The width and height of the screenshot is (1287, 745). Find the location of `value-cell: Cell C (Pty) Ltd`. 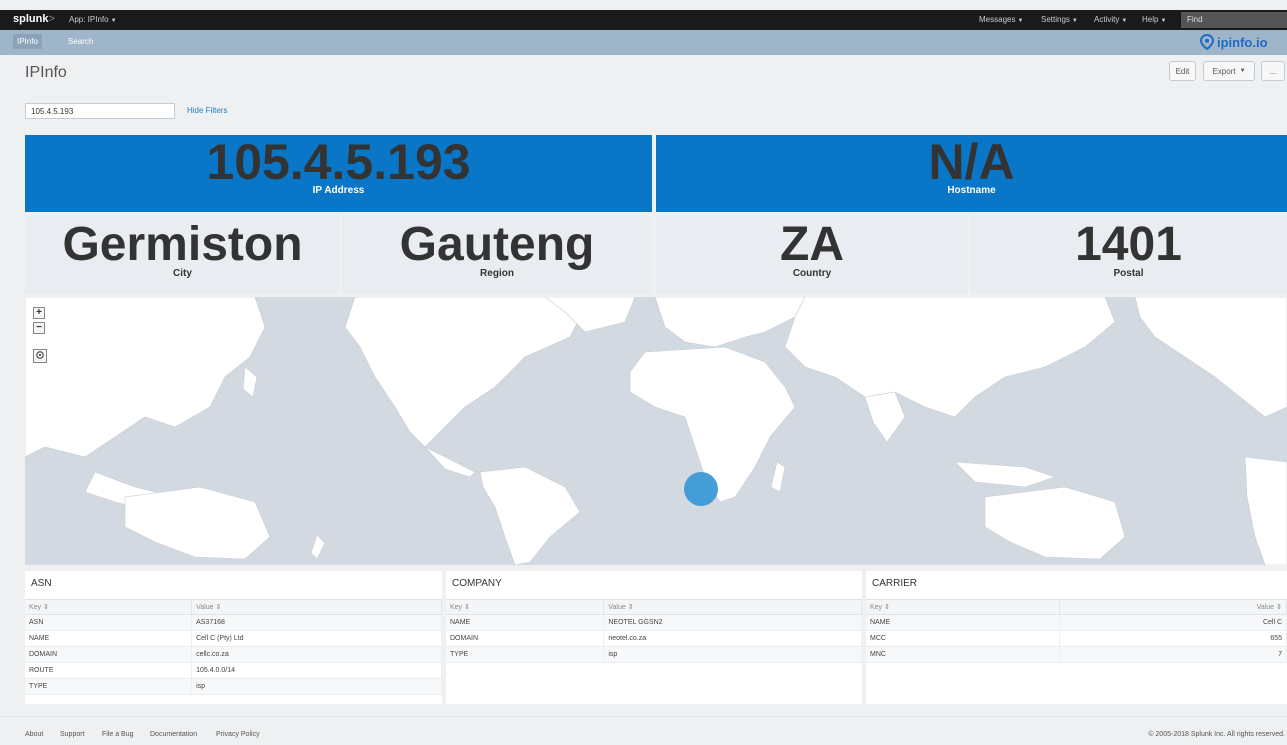

value-cell: Cell C (Pty) Ltd is located at coordinates (316, 638).